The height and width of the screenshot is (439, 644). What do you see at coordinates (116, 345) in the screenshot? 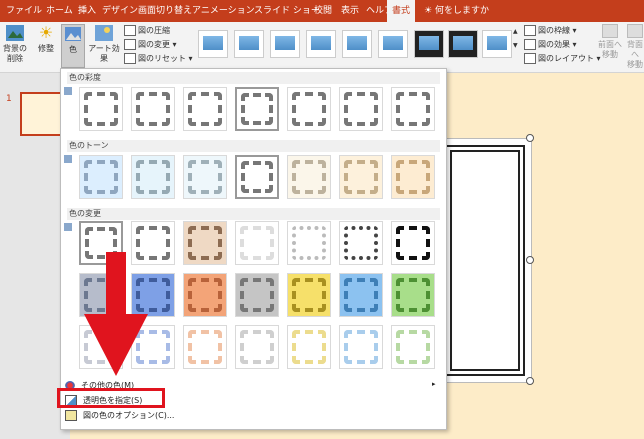
I see `red-arrow-head` at bounding box center [116, 345].